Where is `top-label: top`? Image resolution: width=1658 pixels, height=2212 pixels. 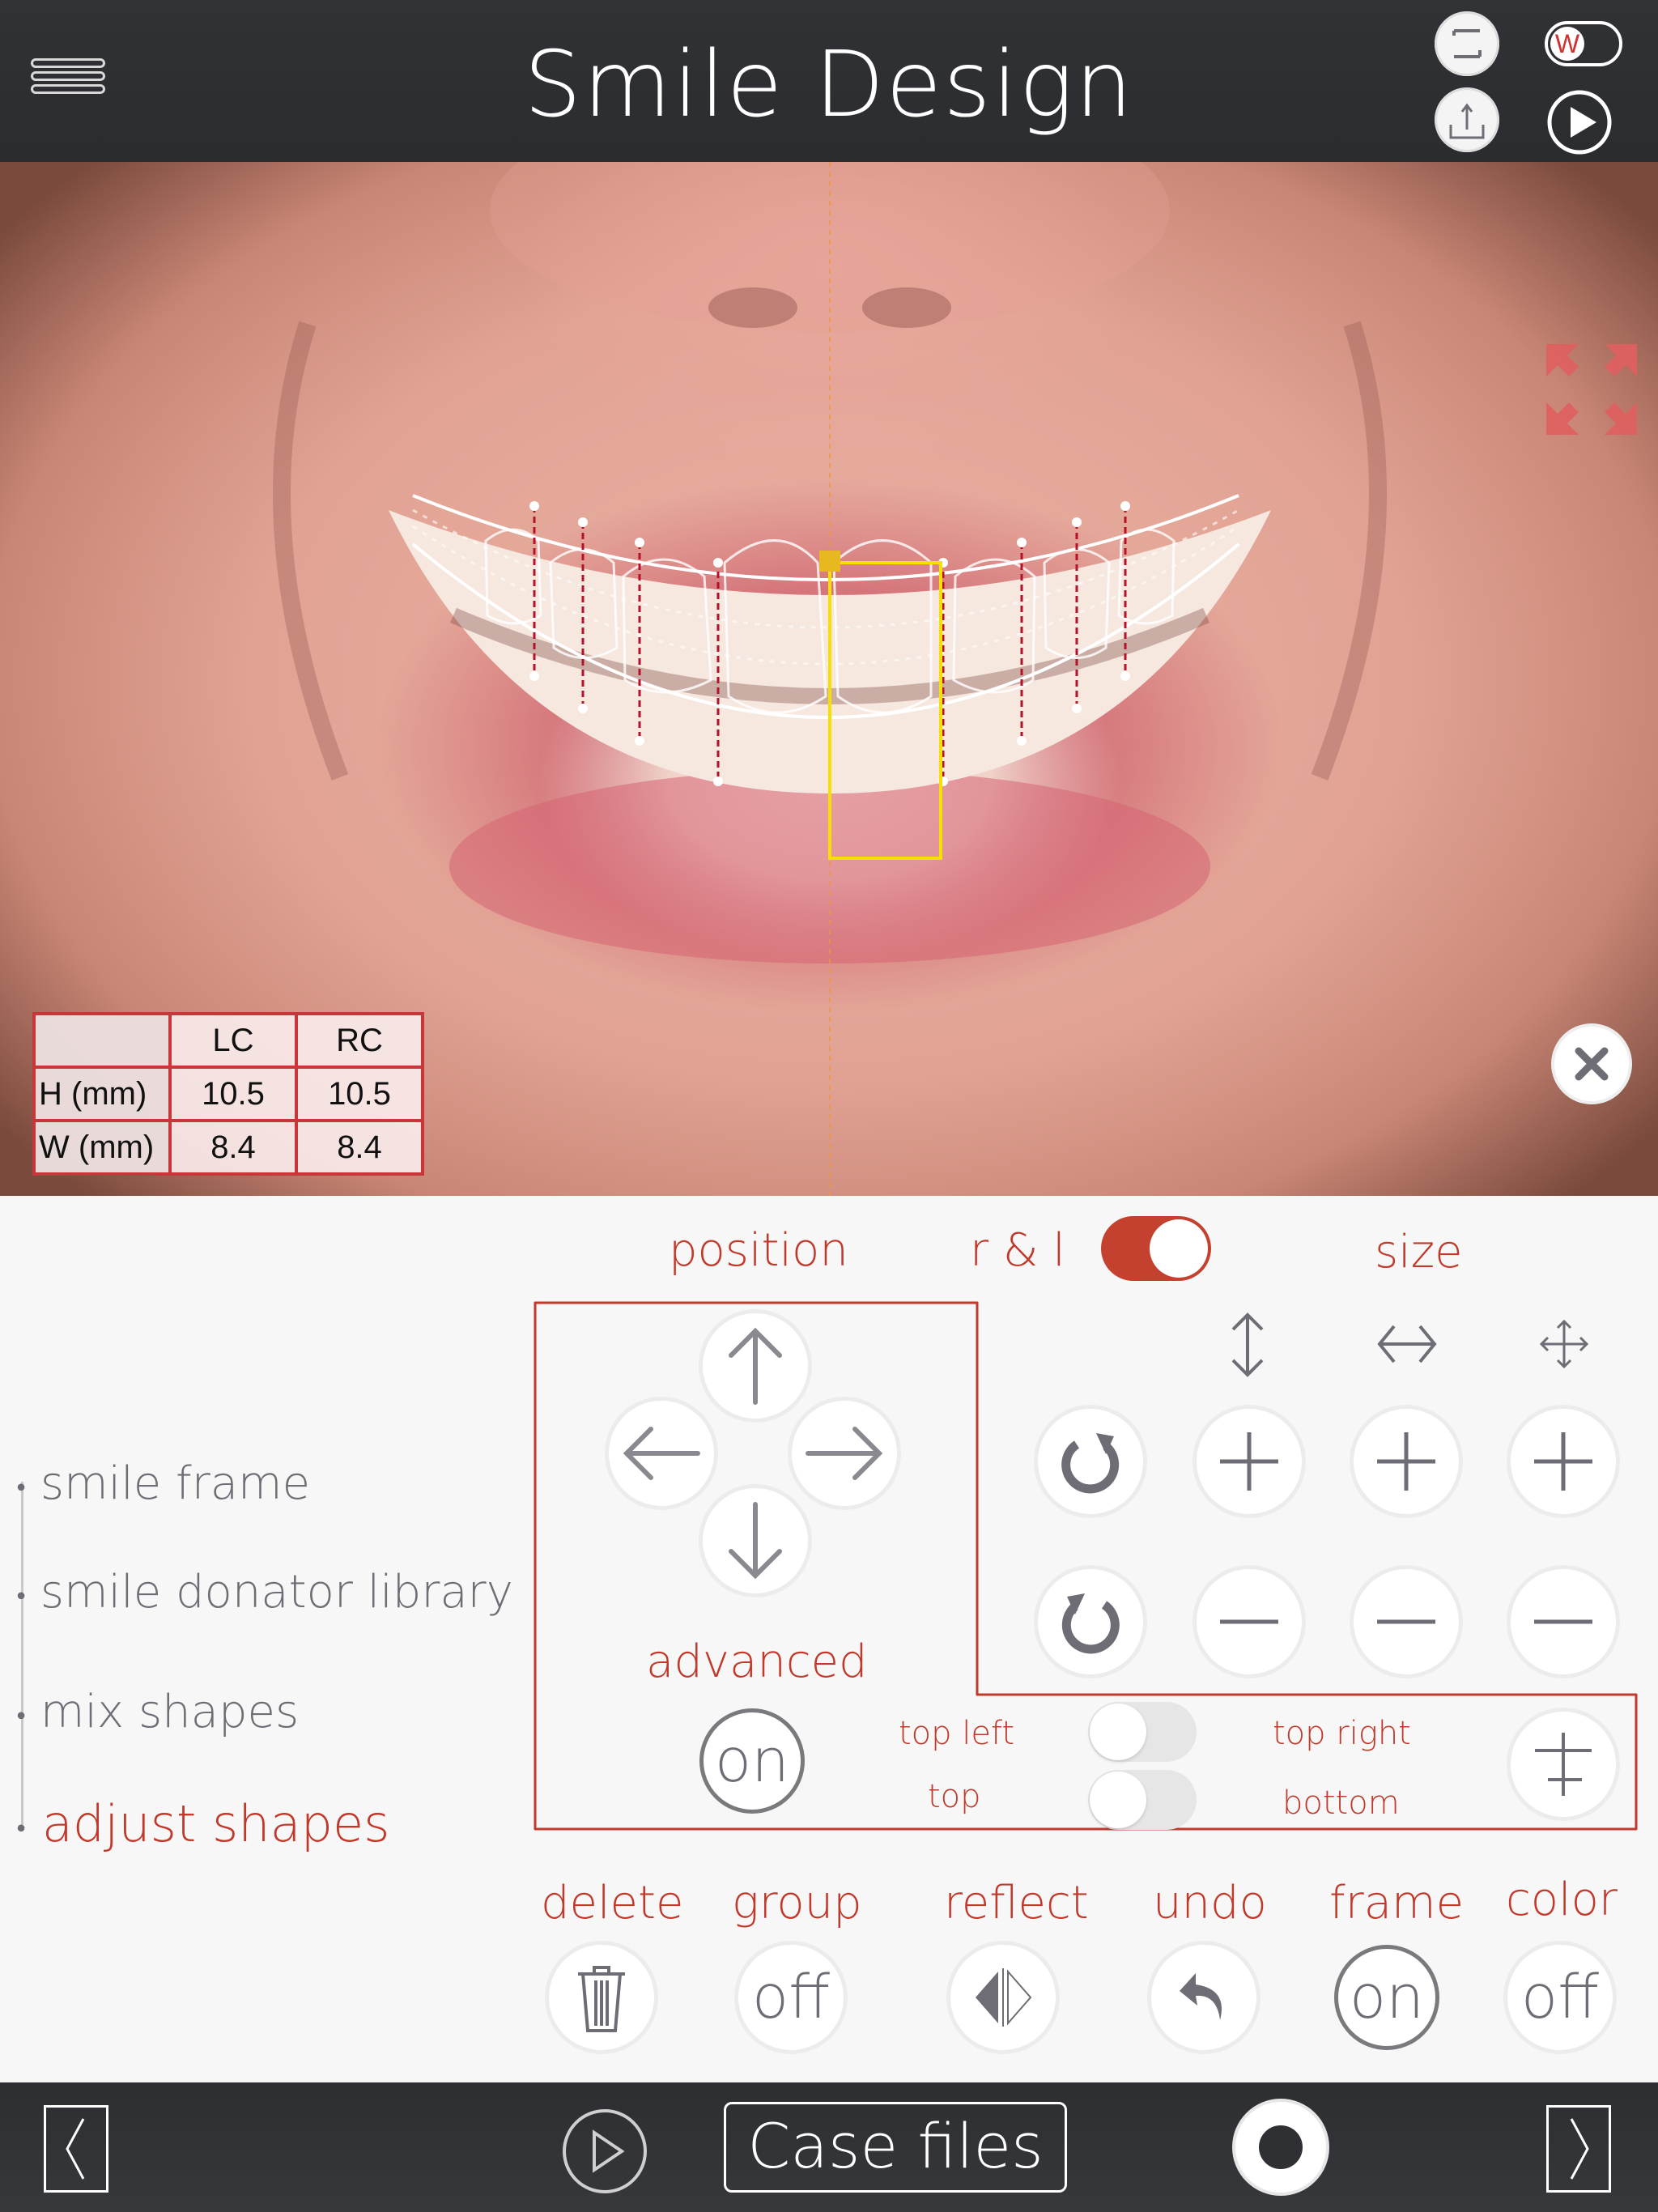
top-label: top is located at coordinates (954, 1796).